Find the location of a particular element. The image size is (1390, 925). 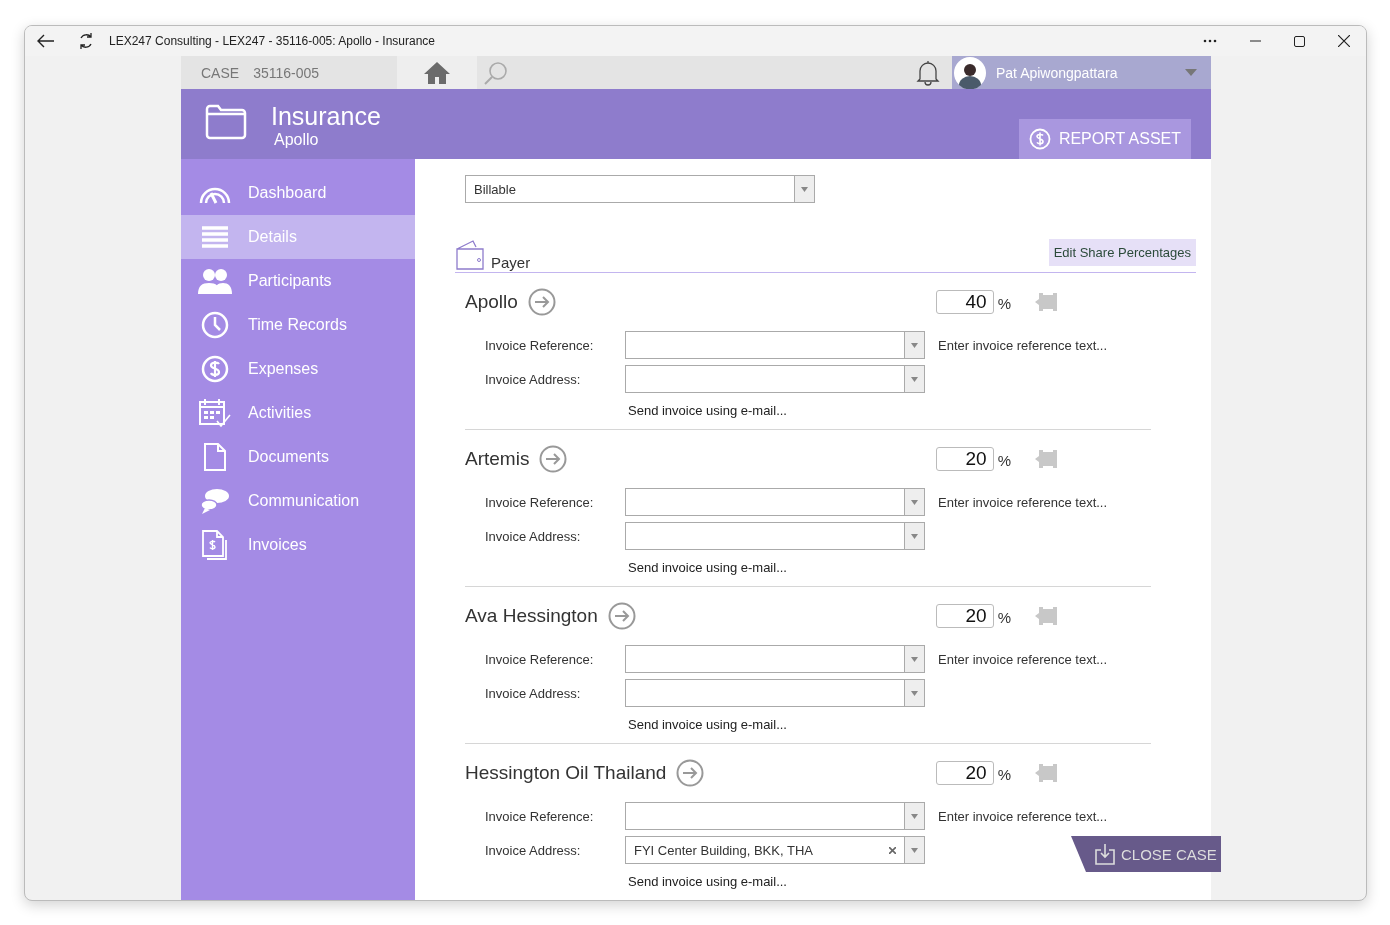

list-icon is located at coordinates (214, 237).